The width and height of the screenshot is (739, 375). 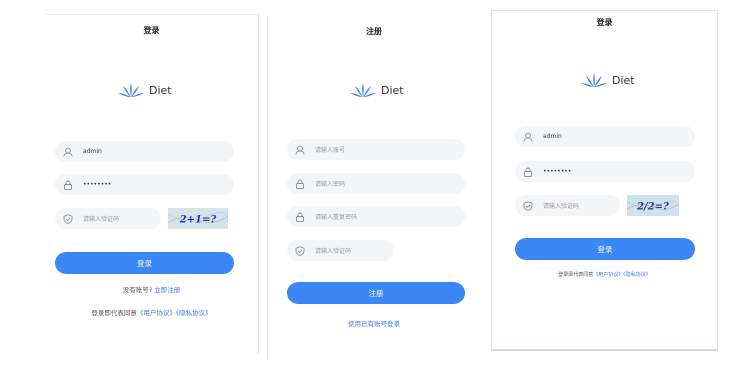 I want to click on captcha-image: 2/2=?, so click(x=653, y=205).